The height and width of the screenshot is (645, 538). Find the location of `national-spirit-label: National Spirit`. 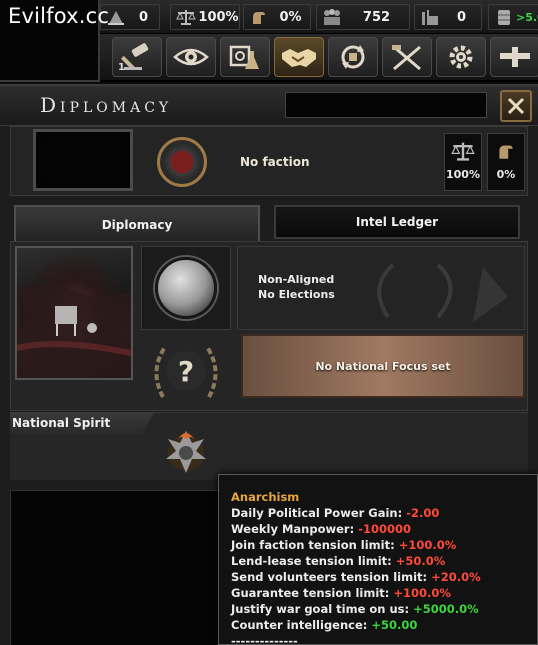

national-spirit-label: National Spirit is located at coordinates (82, 423).